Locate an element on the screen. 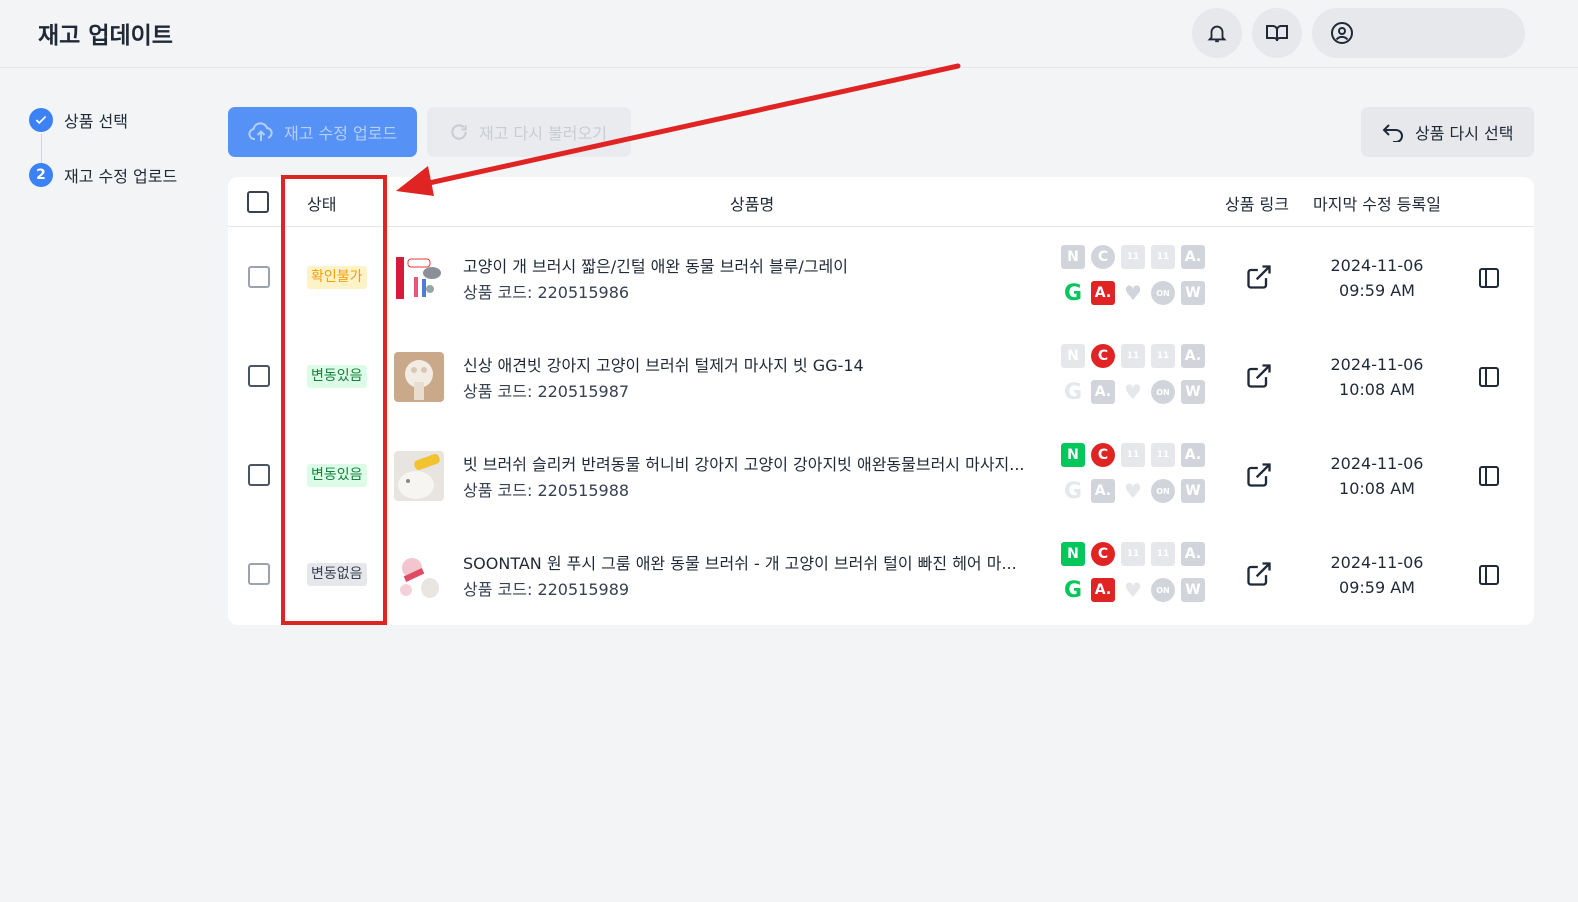 This screenshot has width=1578, height=902. profile-button is located at coordinates (1418, 33).